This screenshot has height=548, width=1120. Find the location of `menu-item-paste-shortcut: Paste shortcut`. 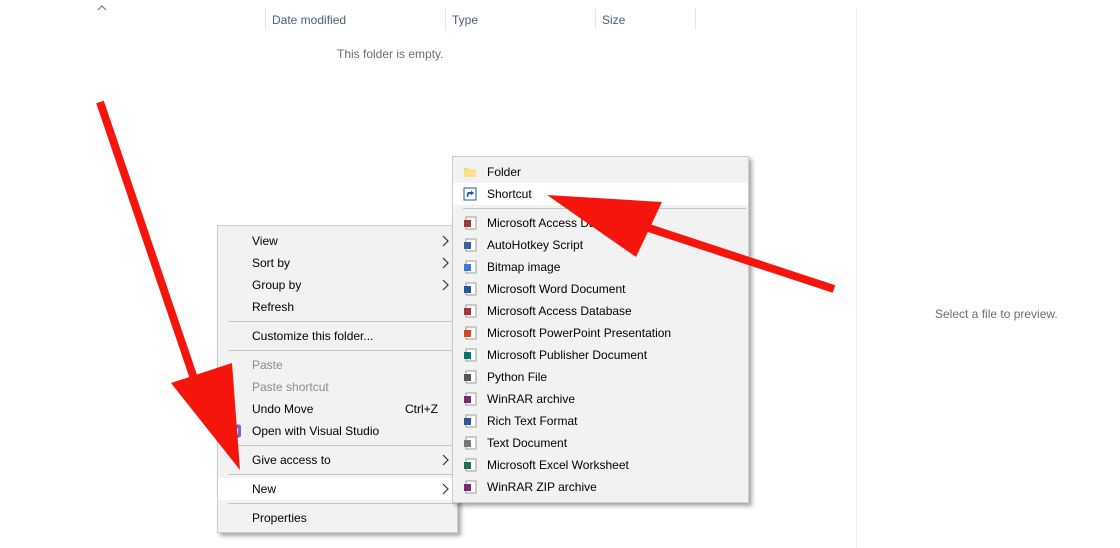

menu-item-paste-shortcut: Paste shortcut is located at coordinates (337, 387).